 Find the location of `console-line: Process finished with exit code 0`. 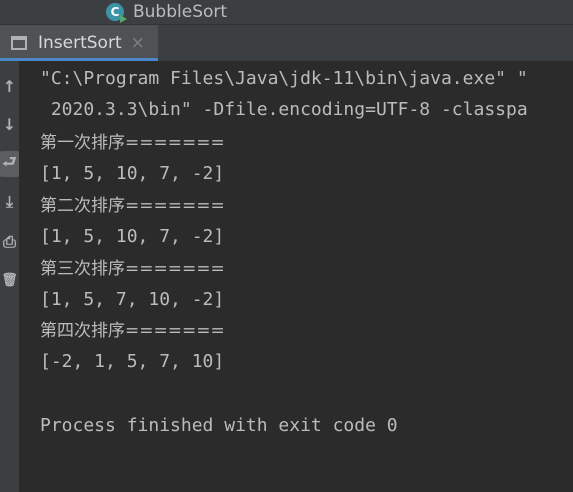

console-line: Process finished with exit code 0 is located at coordinates (219, 425).